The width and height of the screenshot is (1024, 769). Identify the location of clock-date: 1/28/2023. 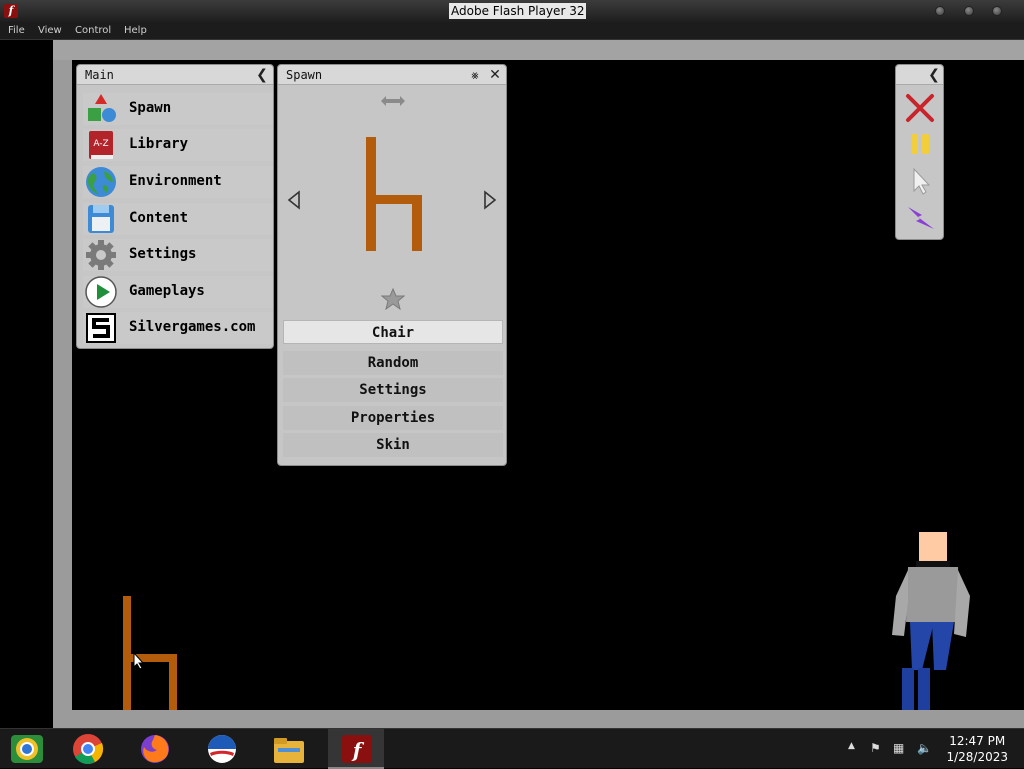
(977, 757).